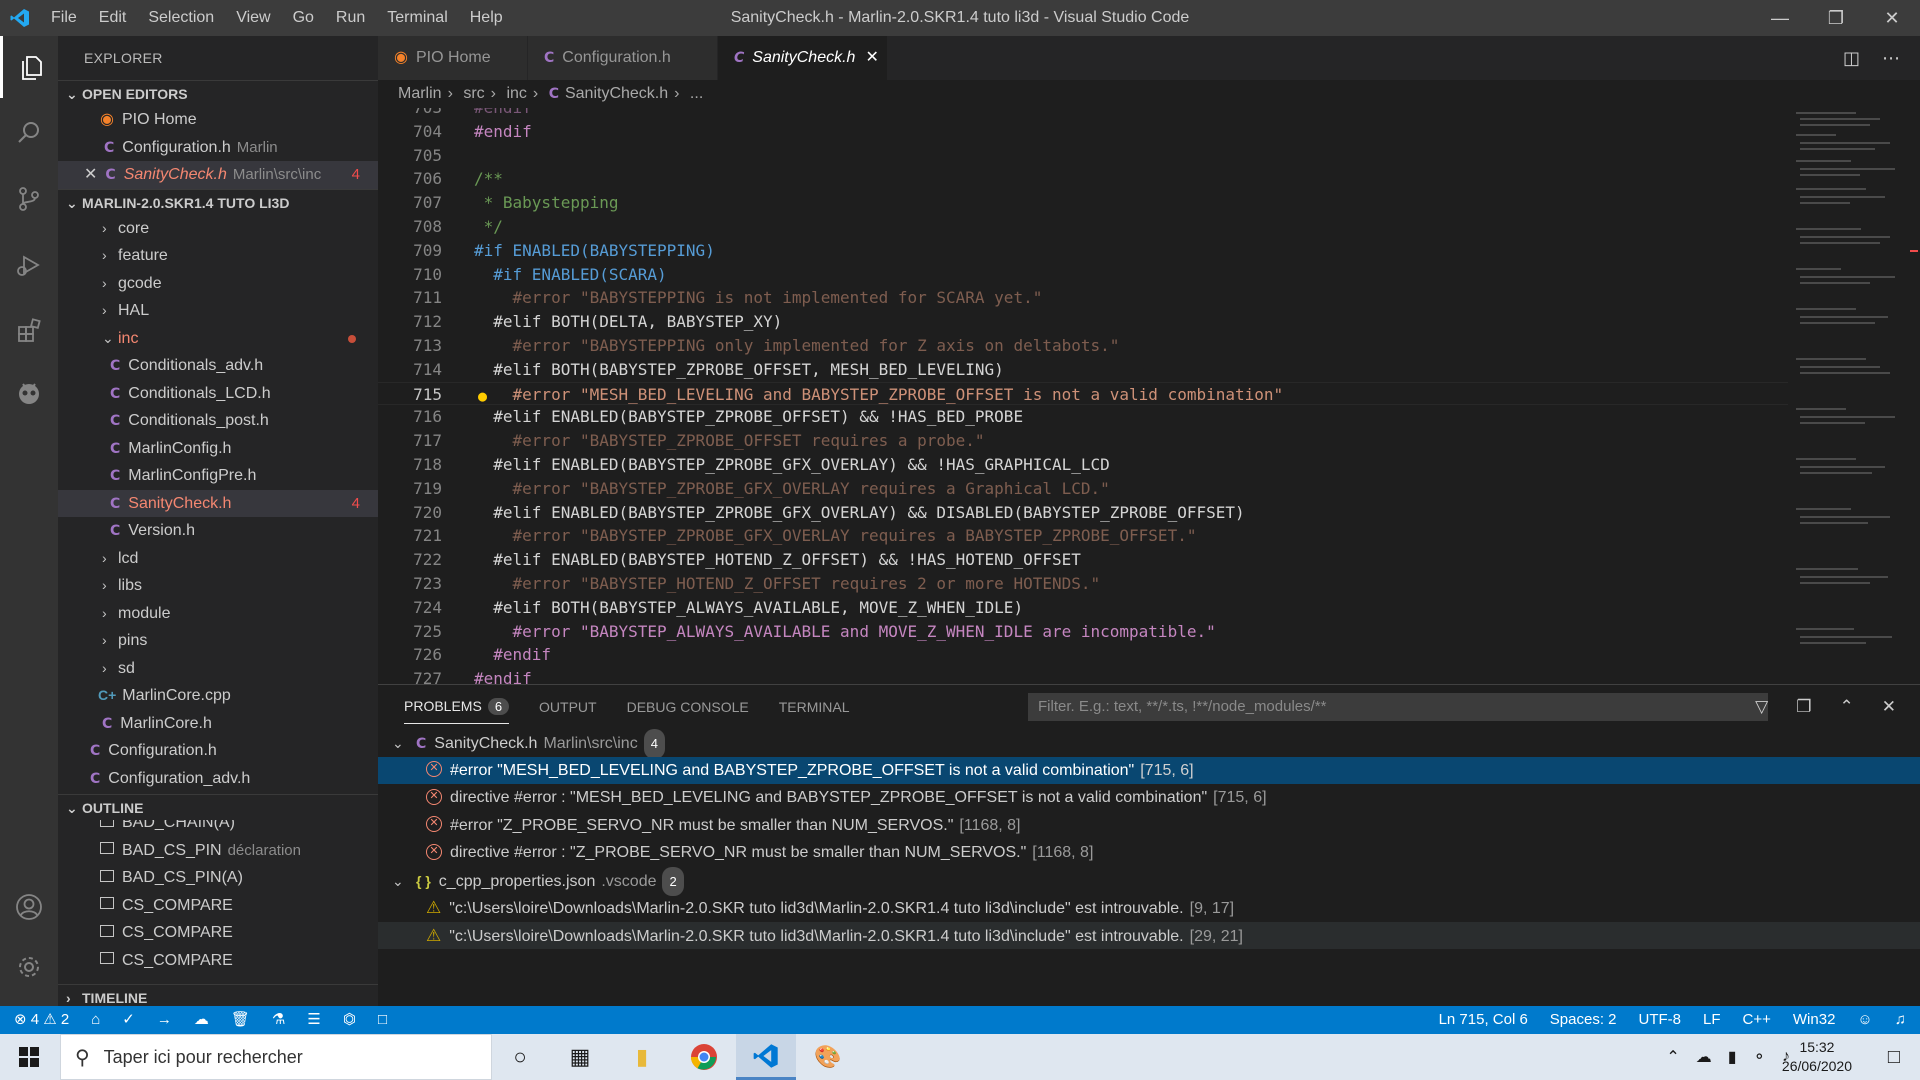  I want to click on outline-header: ⌄ OUTLINE, so click(218, 807).